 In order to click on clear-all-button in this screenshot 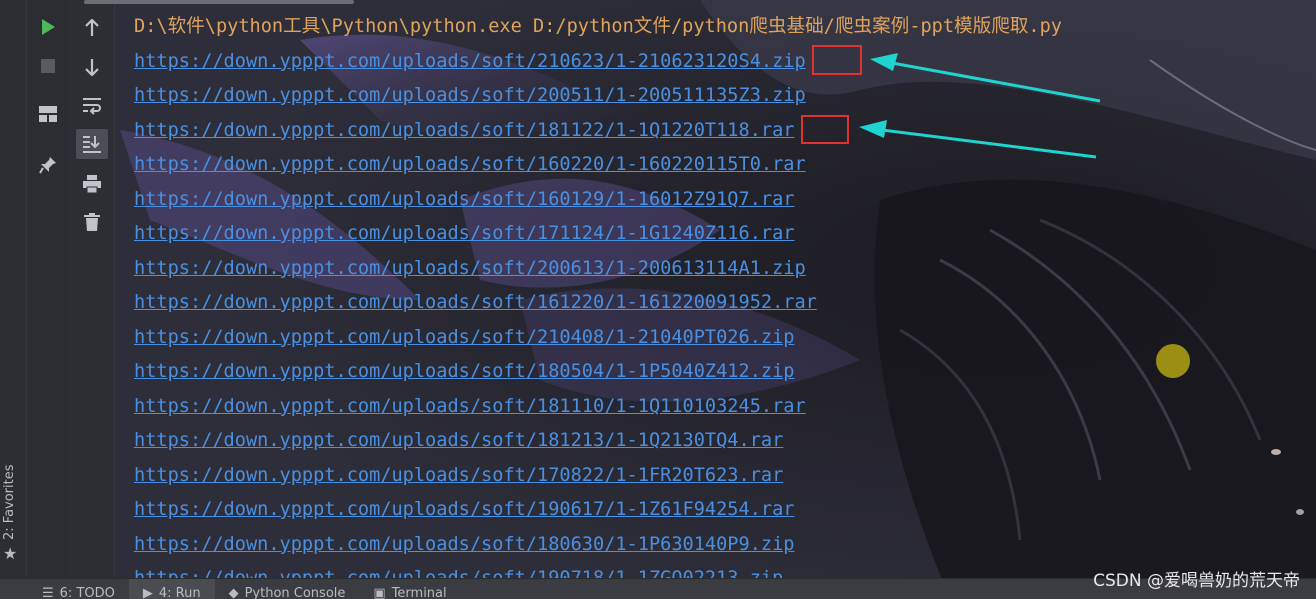, I will do `click(92, 222)`.